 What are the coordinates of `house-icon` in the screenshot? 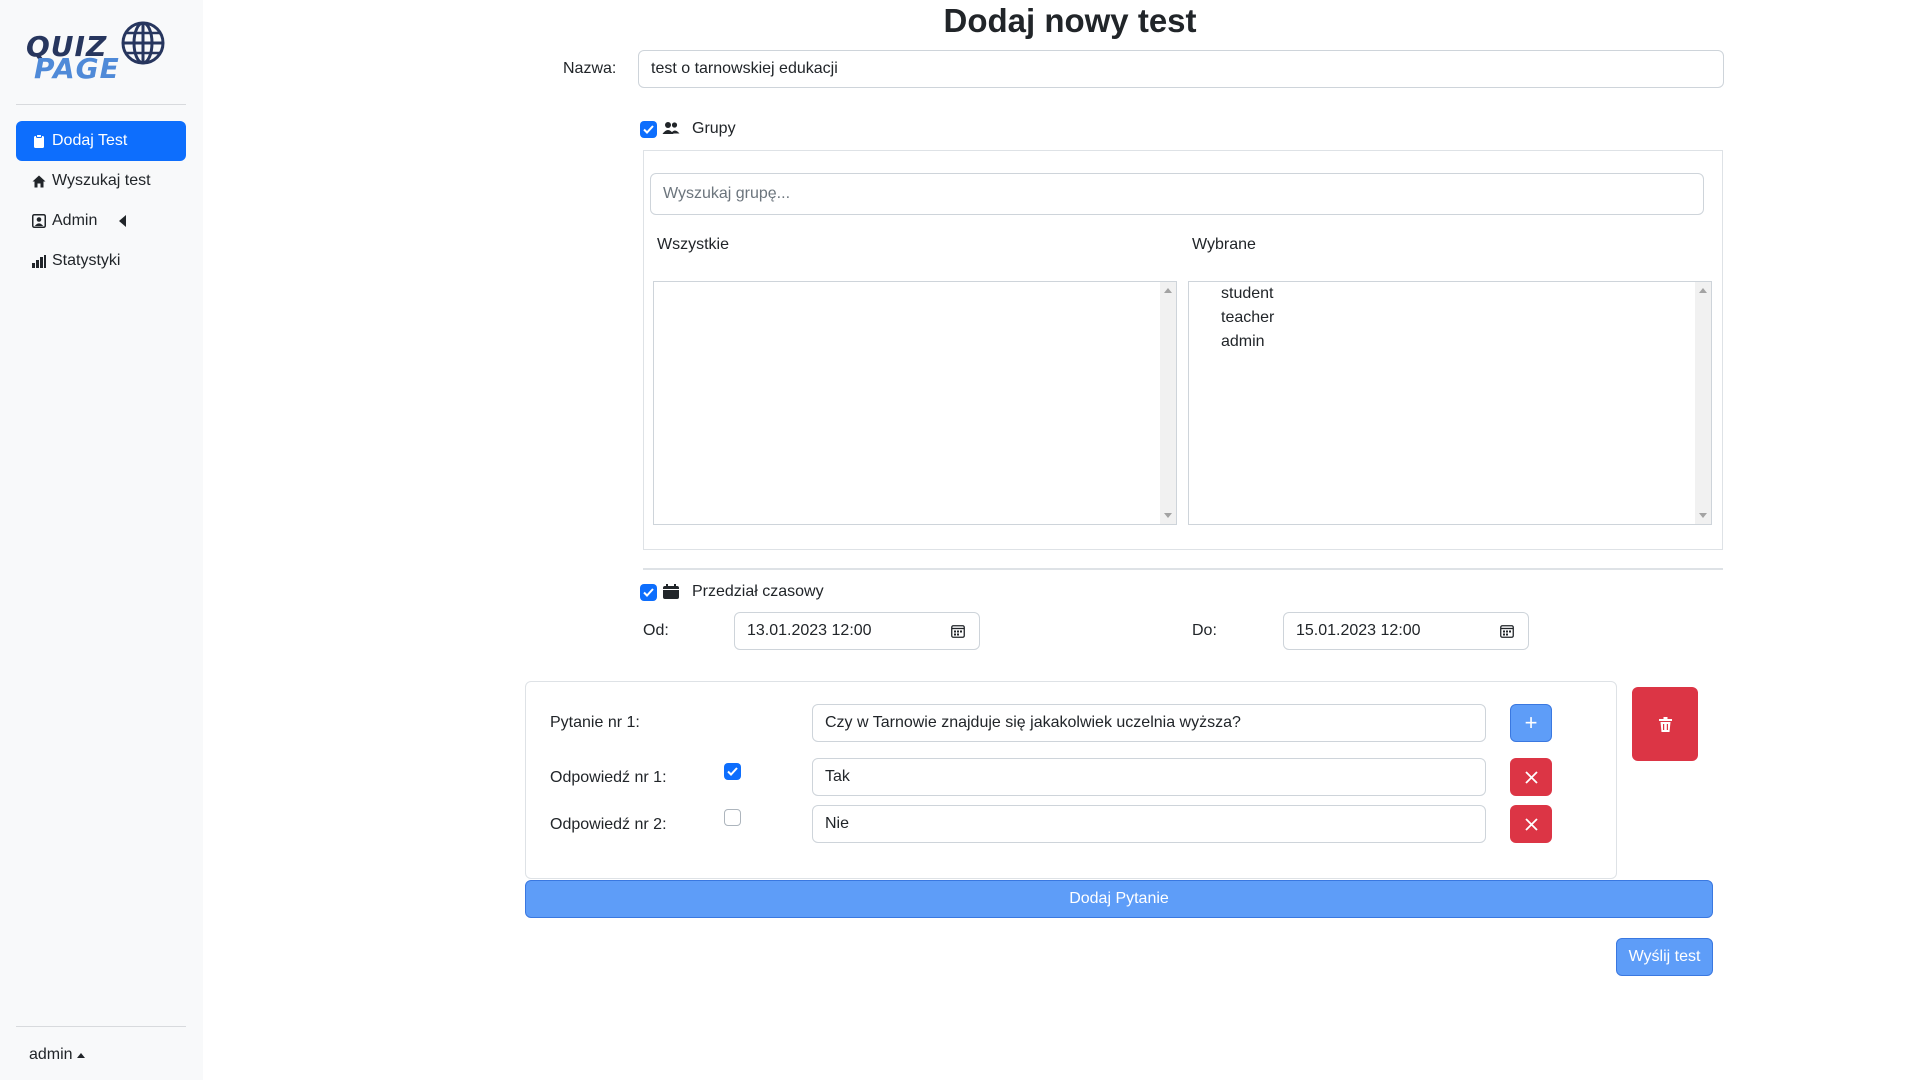 It's located at (39, 181).